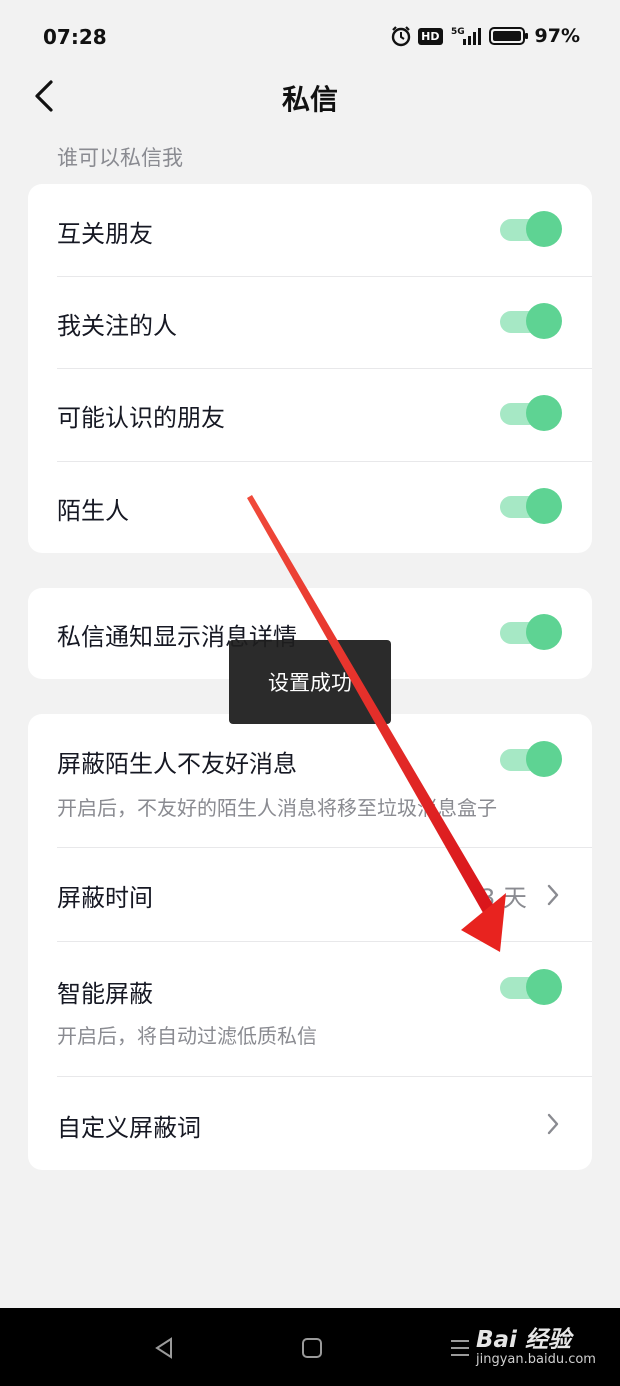 This screenshot has height=1386, width=620. I want to click on signal-icon: 5G, so click(466, 36).